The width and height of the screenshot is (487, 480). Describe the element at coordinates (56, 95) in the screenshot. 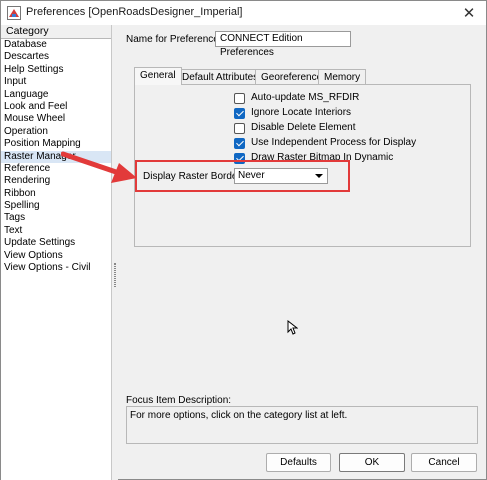

I see `category-item-language: Language` at that location.